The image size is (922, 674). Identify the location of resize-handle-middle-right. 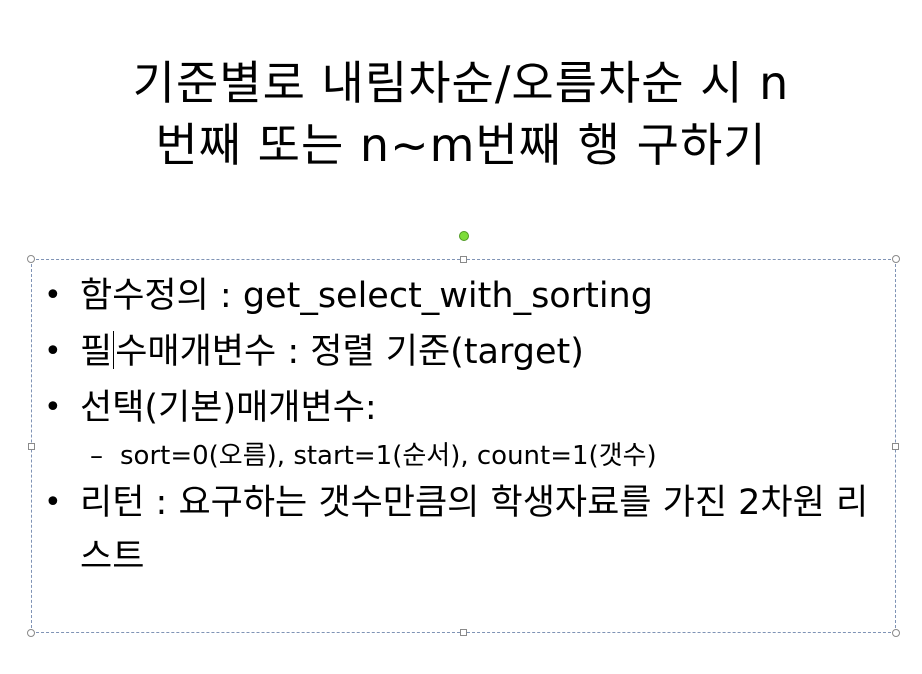
(895, 446).